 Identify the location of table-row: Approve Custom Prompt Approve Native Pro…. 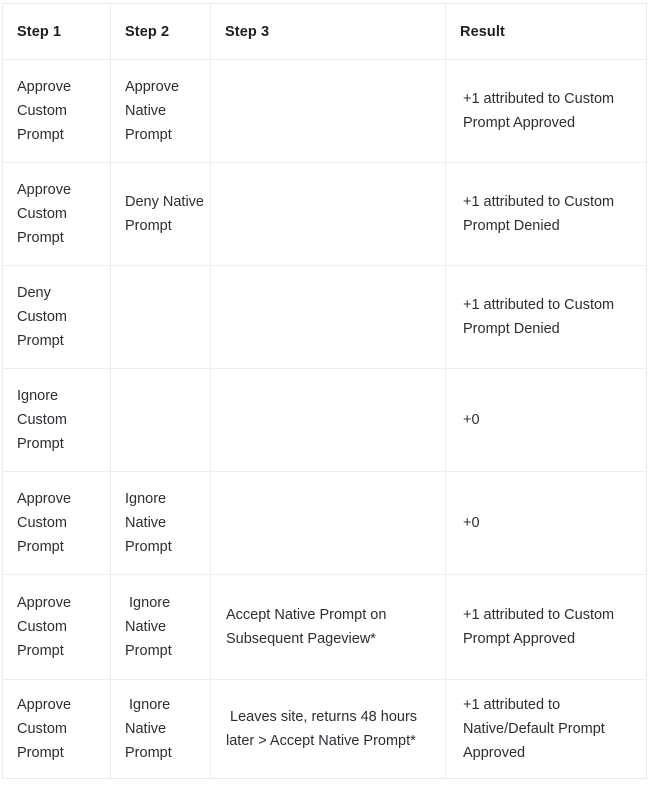
(324, 111).